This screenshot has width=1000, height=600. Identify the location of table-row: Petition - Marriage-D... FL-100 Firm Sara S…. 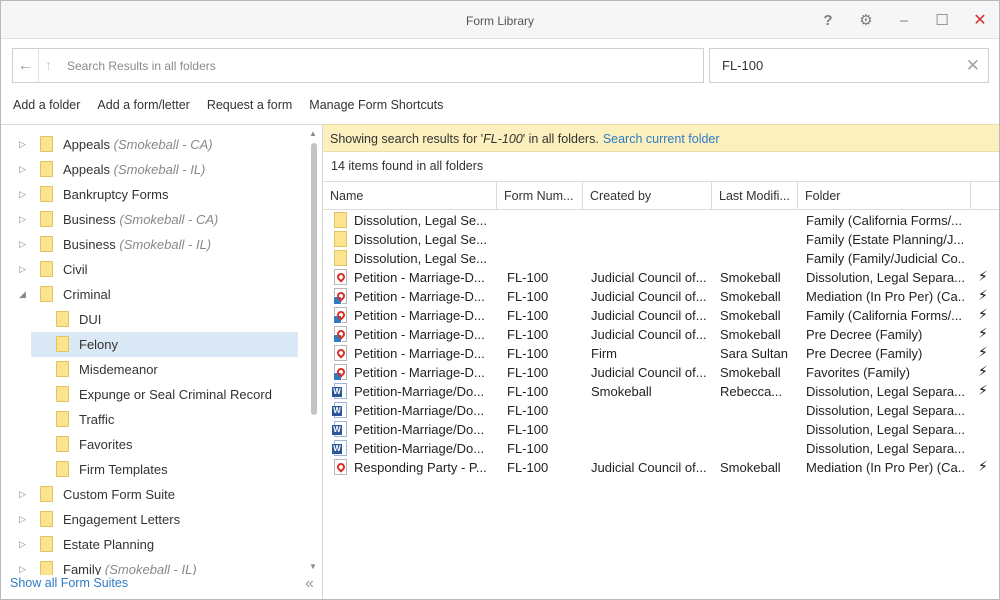
(661, 353).